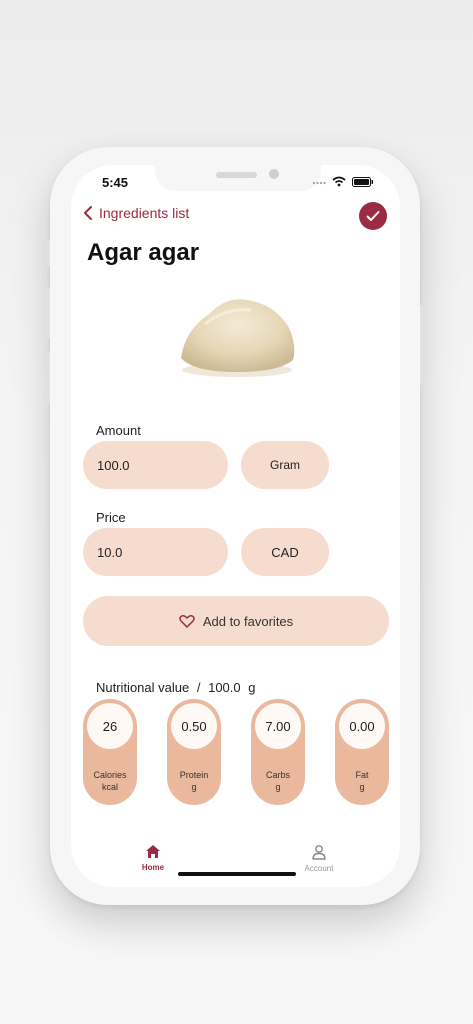 Image resolution: width=473 pixels, height=1024 pixels. What do you see at coordinates (88, 213) in the screenshot?
I see `chevron-left-icon` at bounding box center [88, 213].